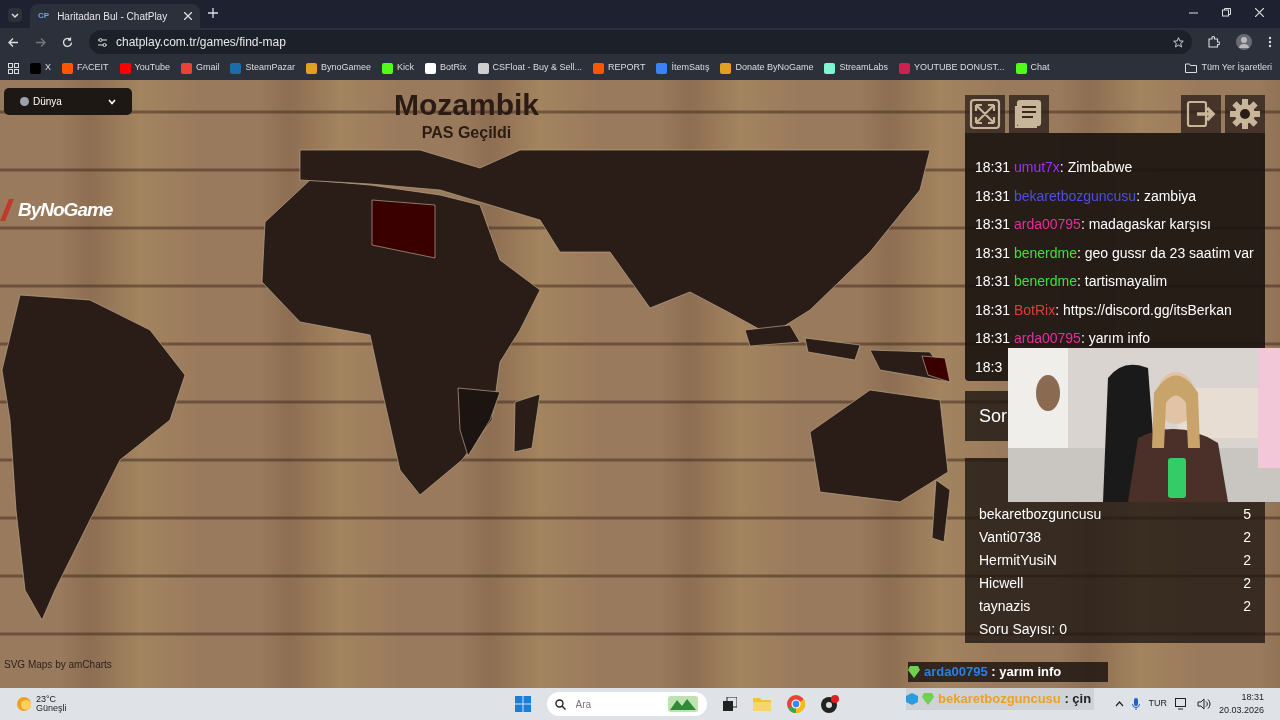 This screenshot has height=720, width=1280. I want to click on language-indicator: TUR, so click(1157, 704).